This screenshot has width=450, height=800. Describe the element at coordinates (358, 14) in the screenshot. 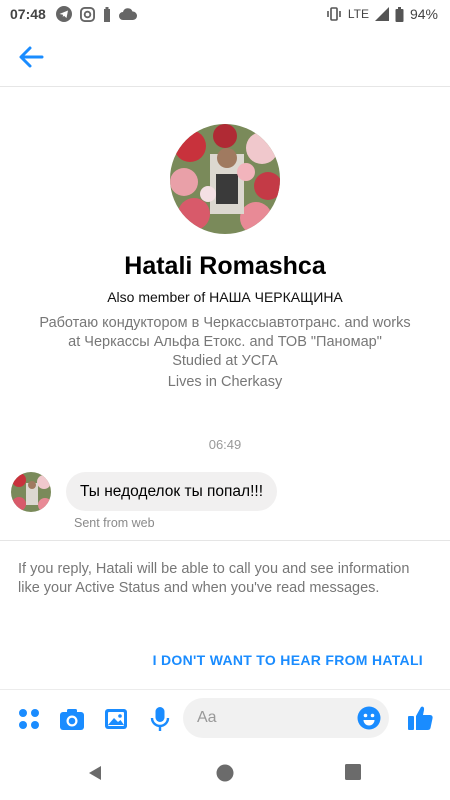

I see `network-type: LTE` at that location.